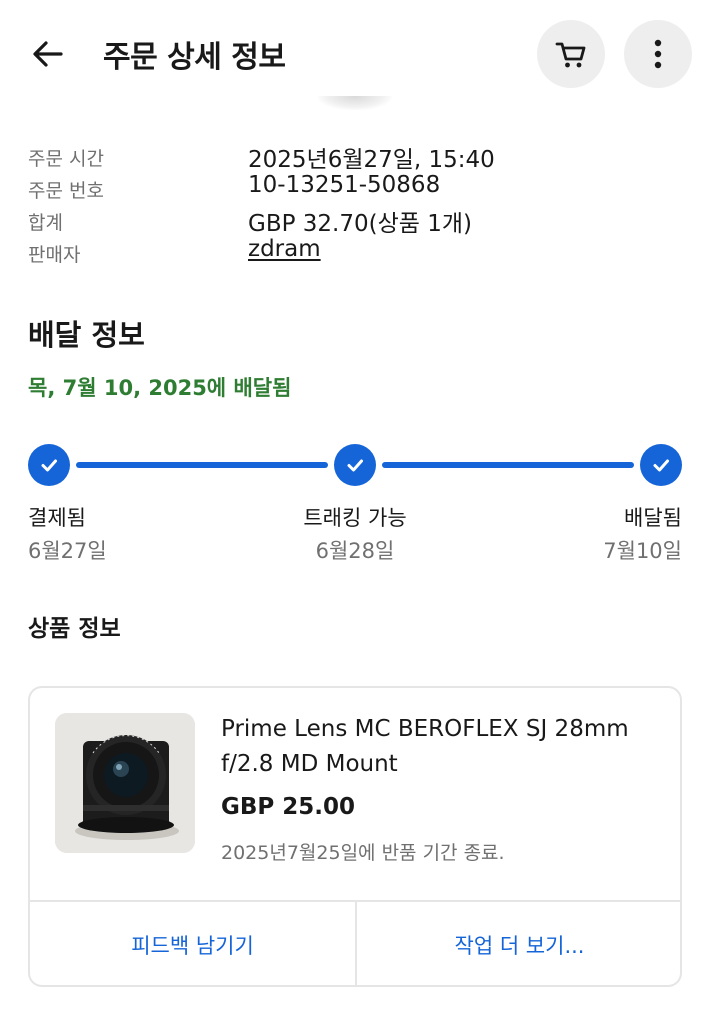 Image resolution: width=709 pixels, height=1024 pixels. I want to click on delivery-status: 목, 7월 10, 2025에 배달됨, so click(160, 388).